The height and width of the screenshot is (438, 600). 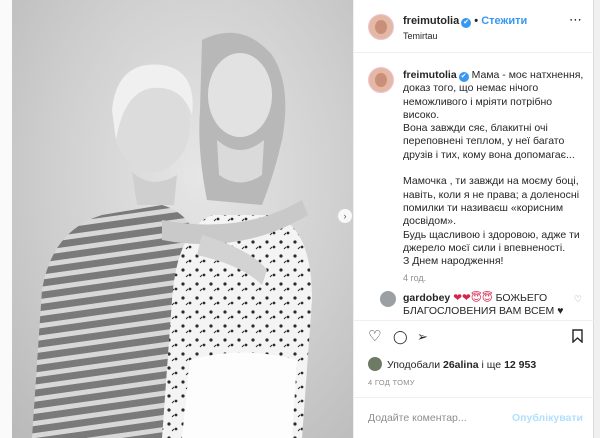 I want to click on location-link: Temirtau, so click(x=420, y=36).